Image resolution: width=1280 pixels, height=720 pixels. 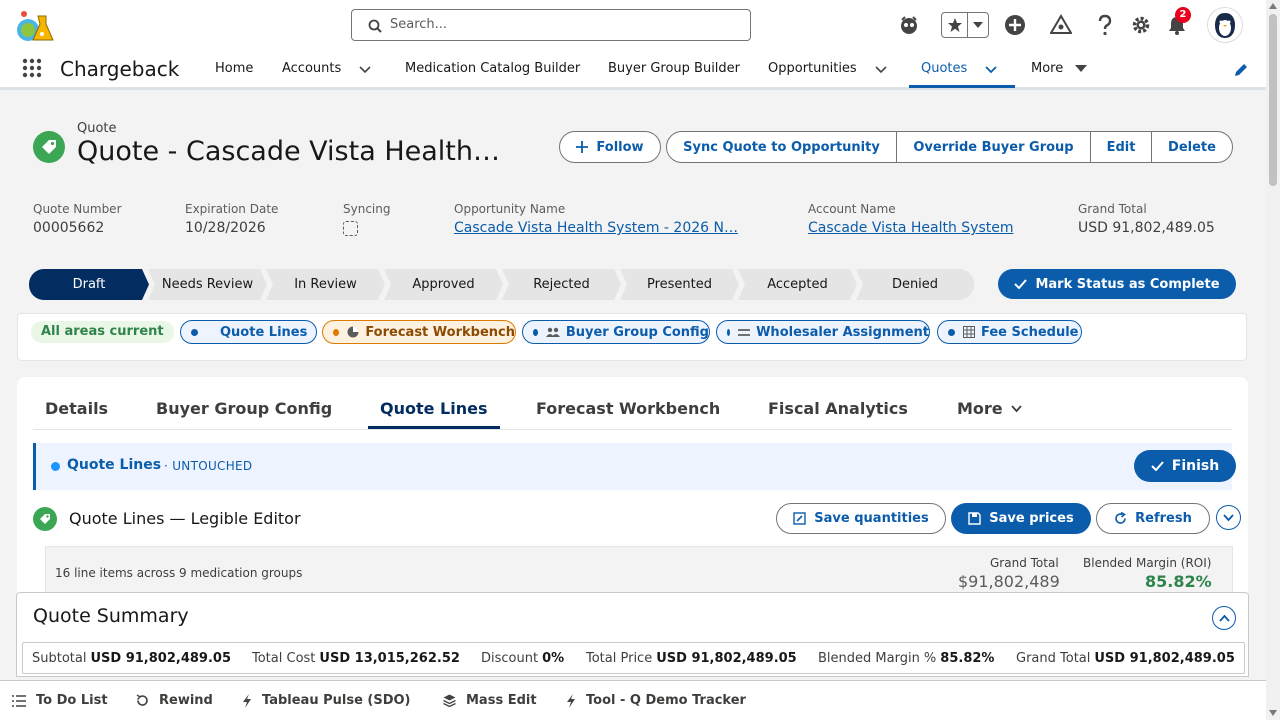 What do you see at coordinates (225, 228) in the screenshot?
I see `expiration-date-value: 10/28/2026` at bounding box center [225, 228].